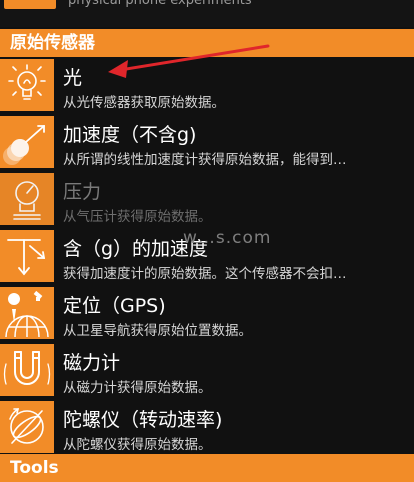 The image size is (414, 482). Describe the element at coordinates (82, 192) in the screenshot. I see `sensor-title: 压力` at that location.